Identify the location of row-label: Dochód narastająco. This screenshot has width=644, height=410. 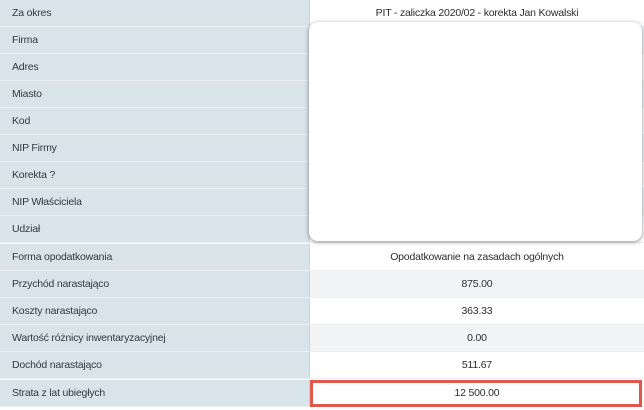
(155, 365).